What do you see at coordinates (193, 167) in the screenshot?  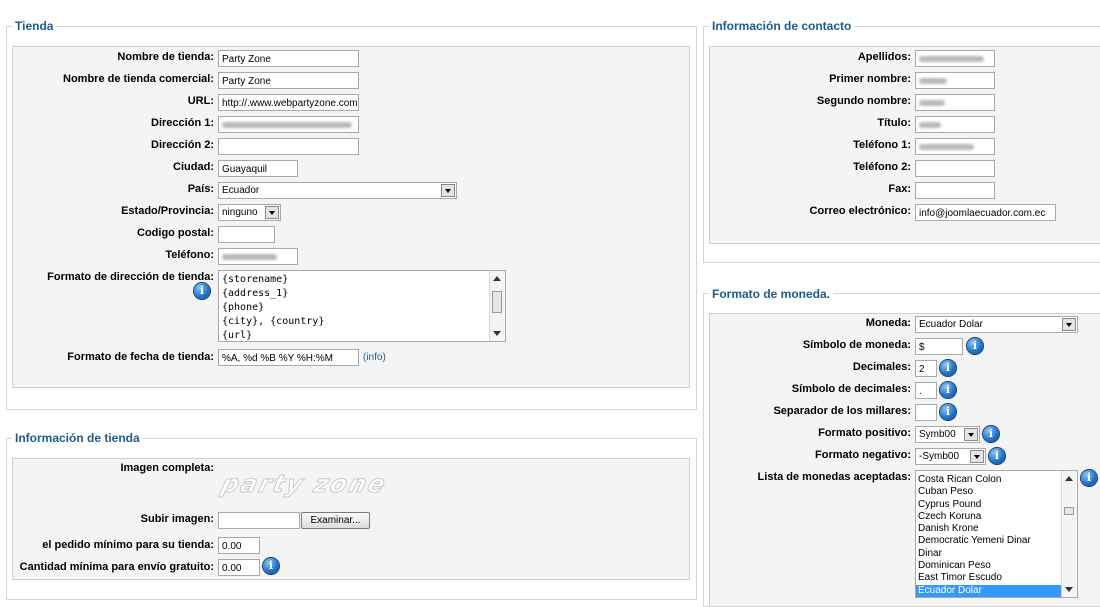 I see `label-ciudad: Ciudad:` at bounding box center [193, 167].